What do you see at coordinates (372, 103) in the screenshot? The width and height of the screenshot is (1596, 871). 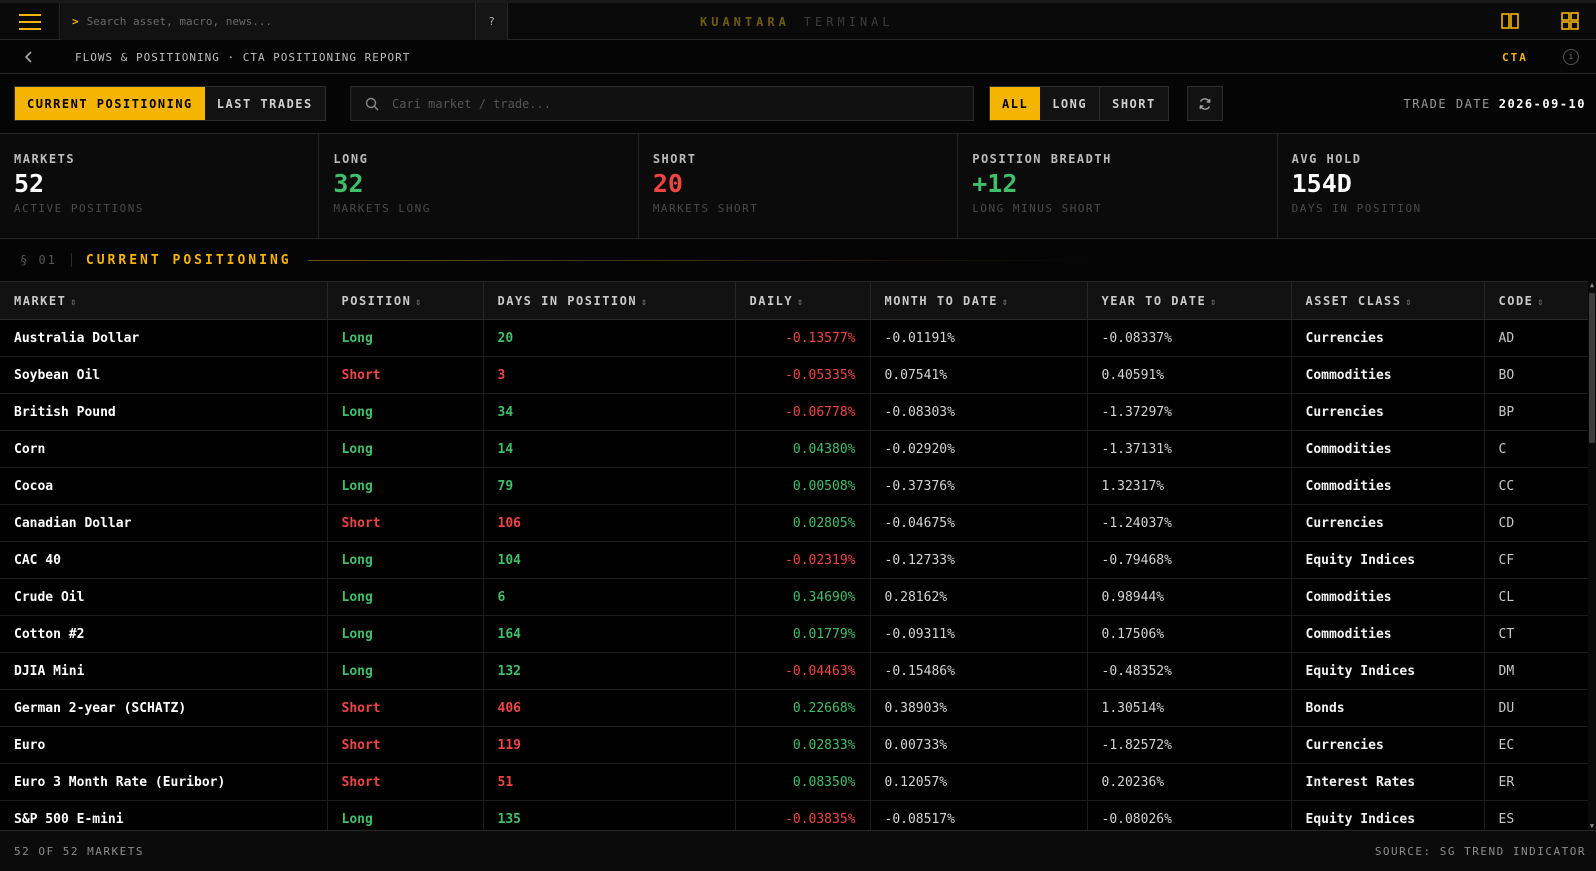 I see `search-icon` at bounding box center [372, 103].